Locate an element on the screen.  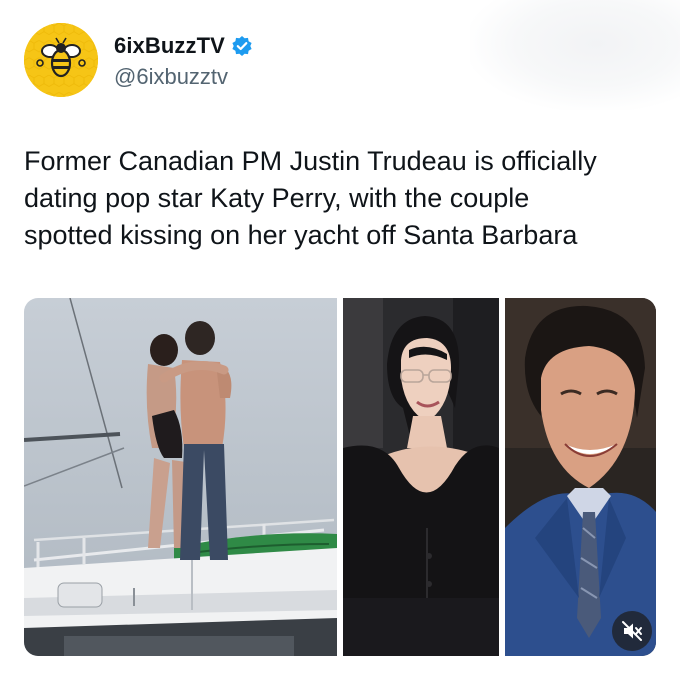
man-portrait-photo is located at coordinates (580, 477).